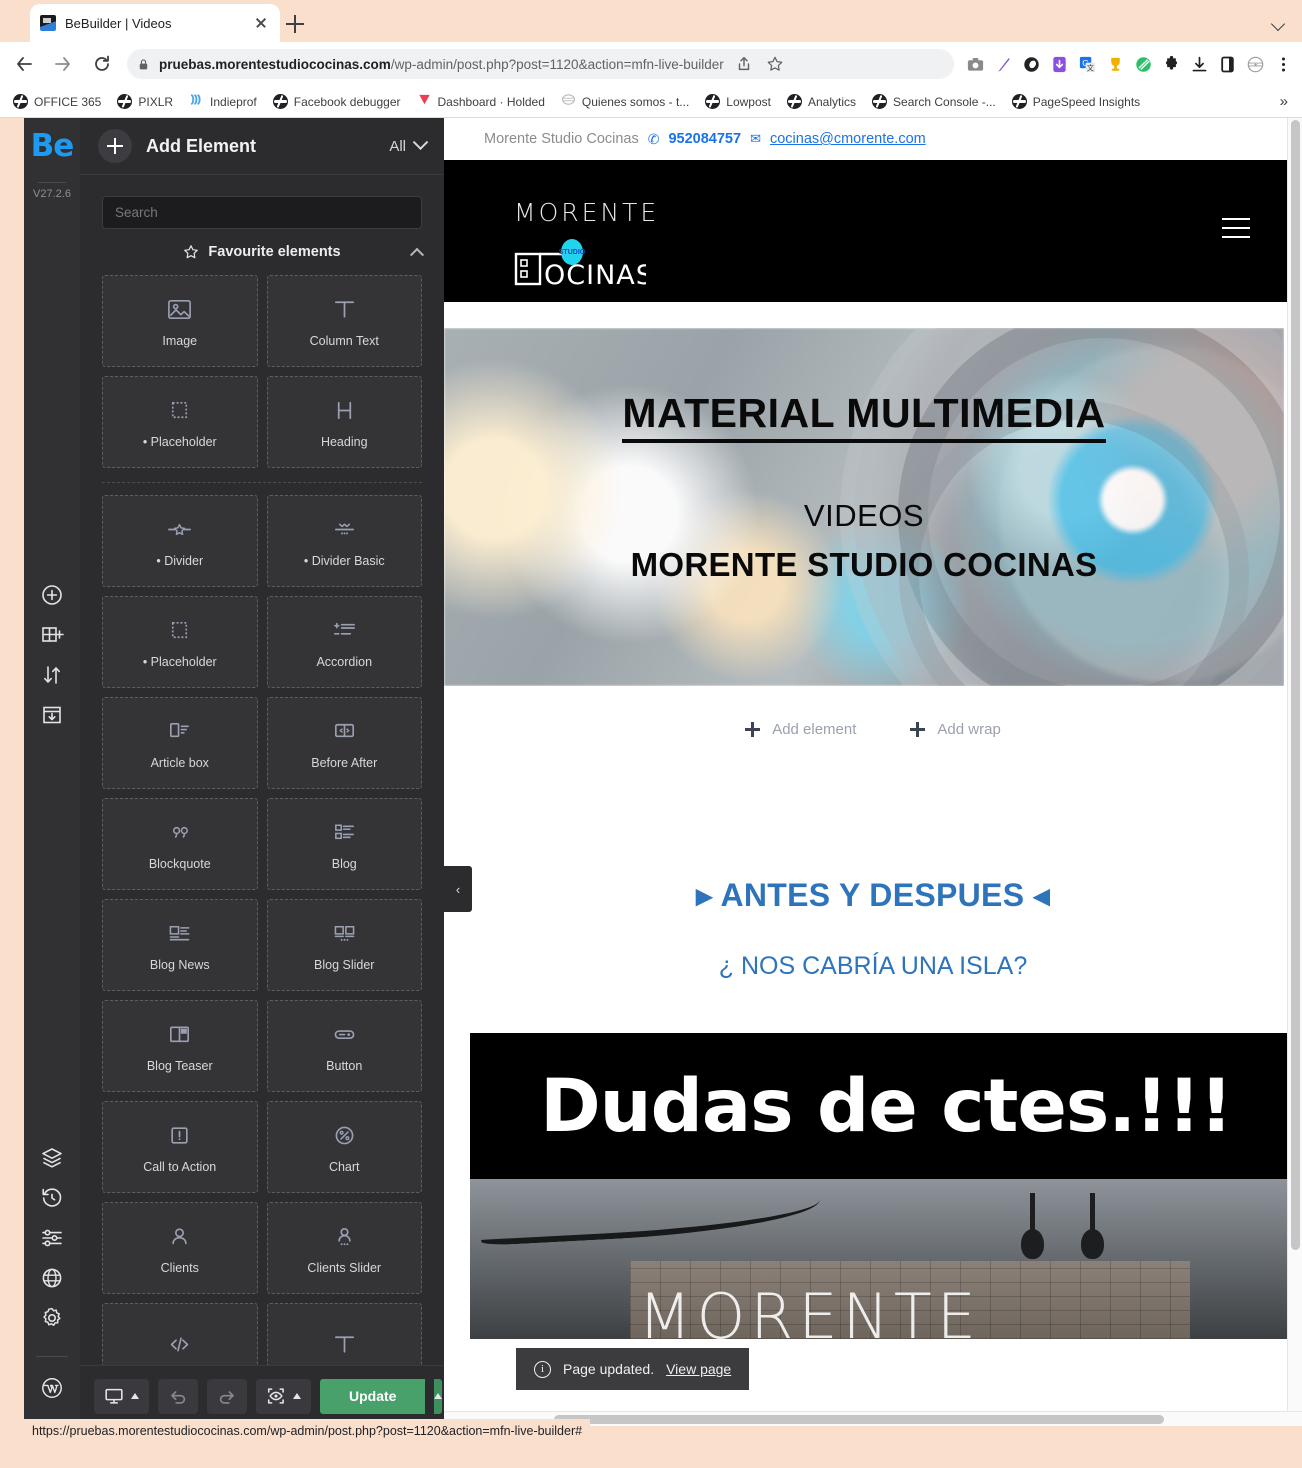  I want to click on update-options-button, so click(438, 1396).